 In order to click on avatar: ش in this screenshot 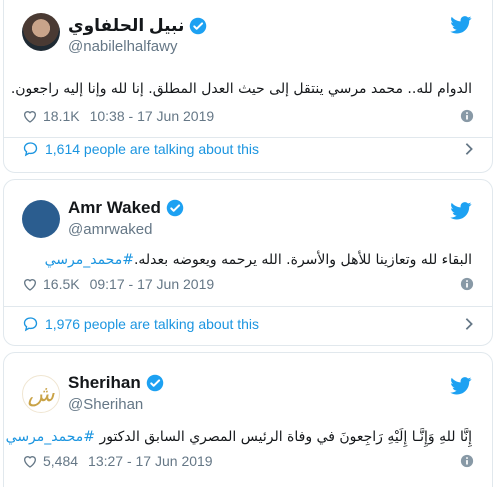, I will do `click(41, 394)`.